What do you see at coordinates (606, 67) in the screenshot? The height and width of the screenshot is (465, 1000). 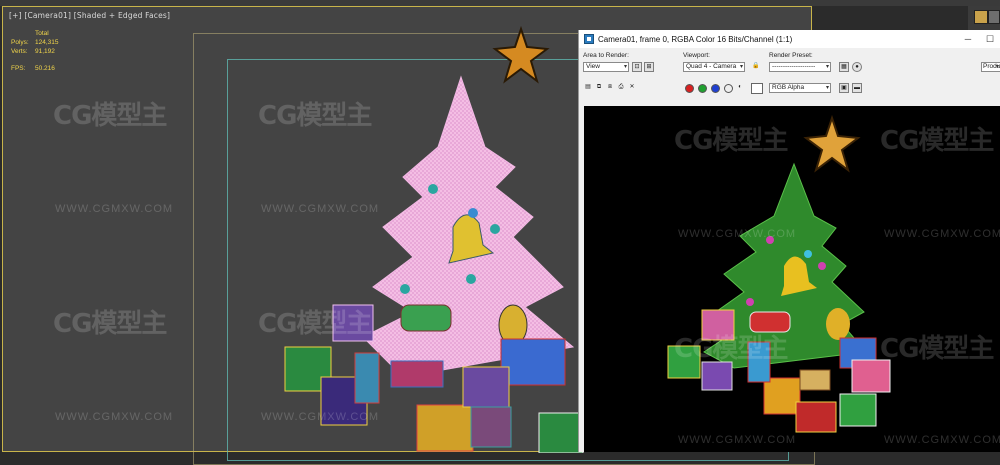 I see `area-to-render-select: View` at bounding box center [606, 67].